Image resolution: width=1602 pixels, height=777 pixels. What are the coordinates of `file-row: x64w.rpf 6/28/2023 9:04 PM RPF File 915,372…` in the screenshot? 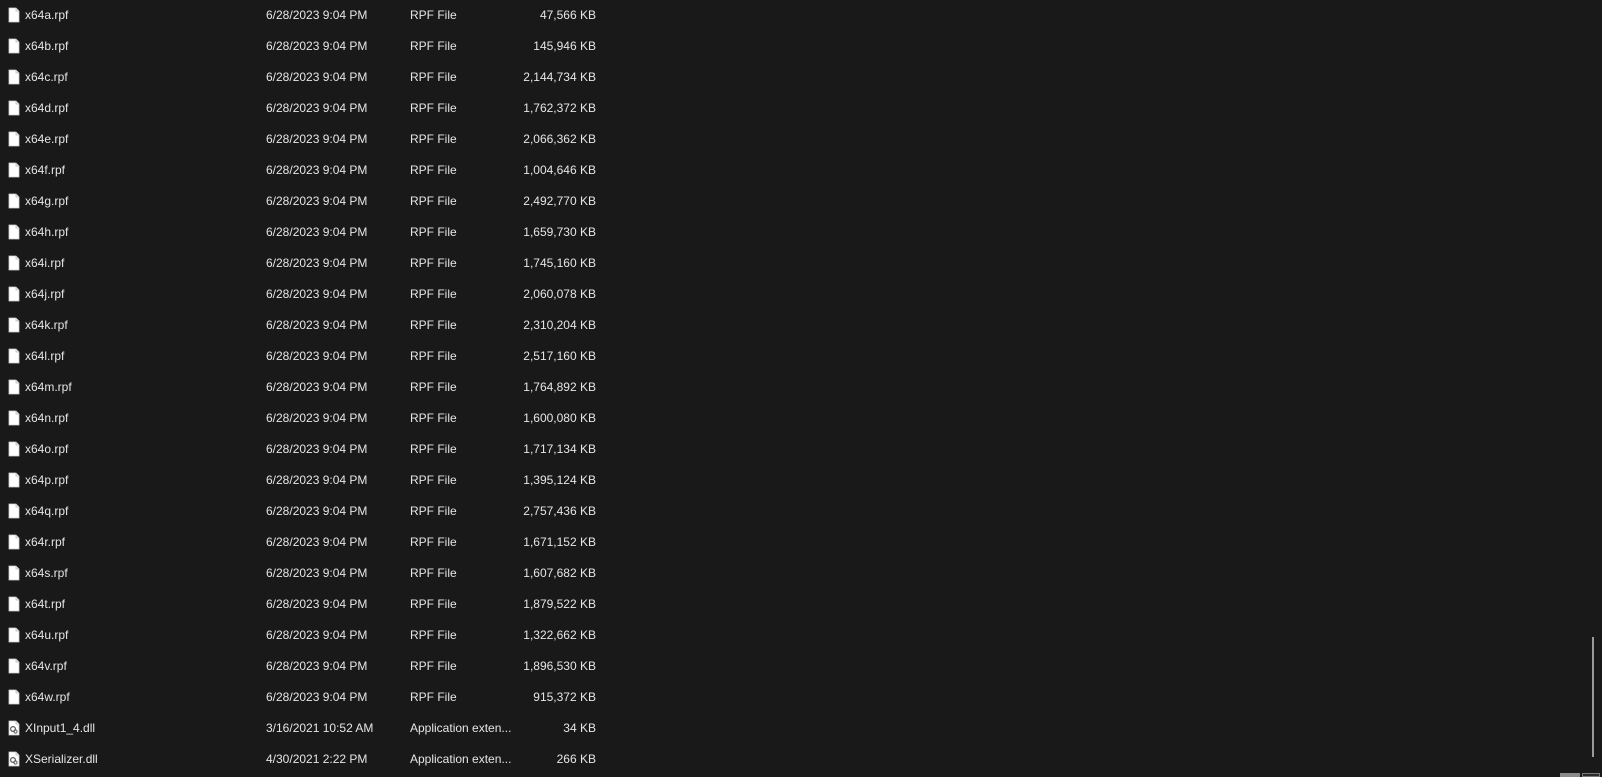 It's located at (300, 697).